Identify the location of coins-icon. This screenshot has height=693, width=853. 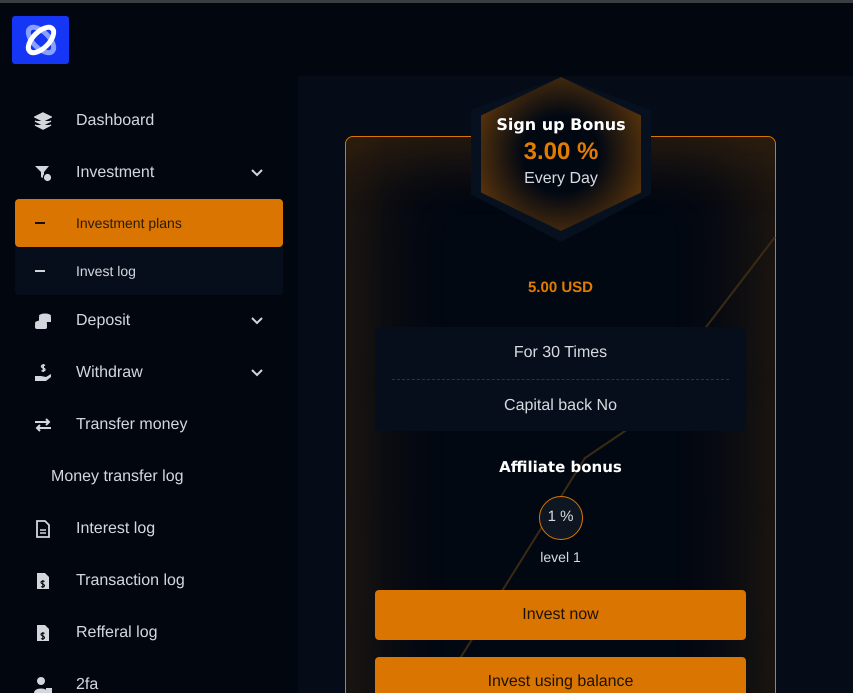
(43, 321).